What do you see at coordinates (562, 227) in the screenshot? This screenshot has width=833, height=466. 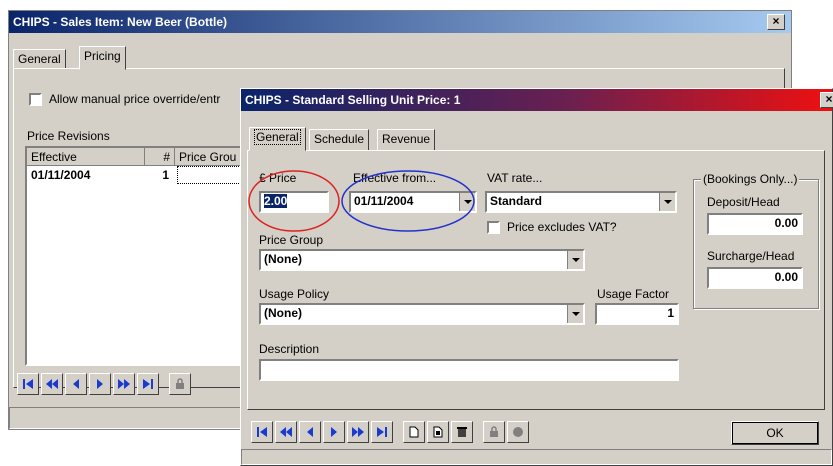 I see `price-excludes-vat-label: Price excludes VAT?` at bounding box center [562, 227].